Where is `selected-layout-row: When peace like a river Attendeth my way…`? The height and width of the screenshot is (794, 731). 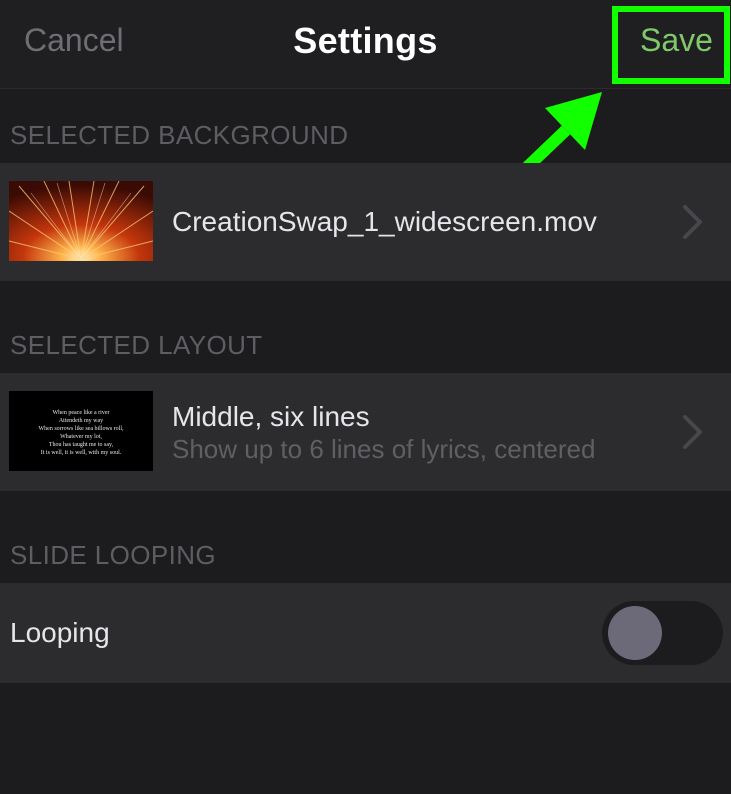 selected-layout-row: When peace like a river Attendeth my way… is located at coordinates (365, 432).